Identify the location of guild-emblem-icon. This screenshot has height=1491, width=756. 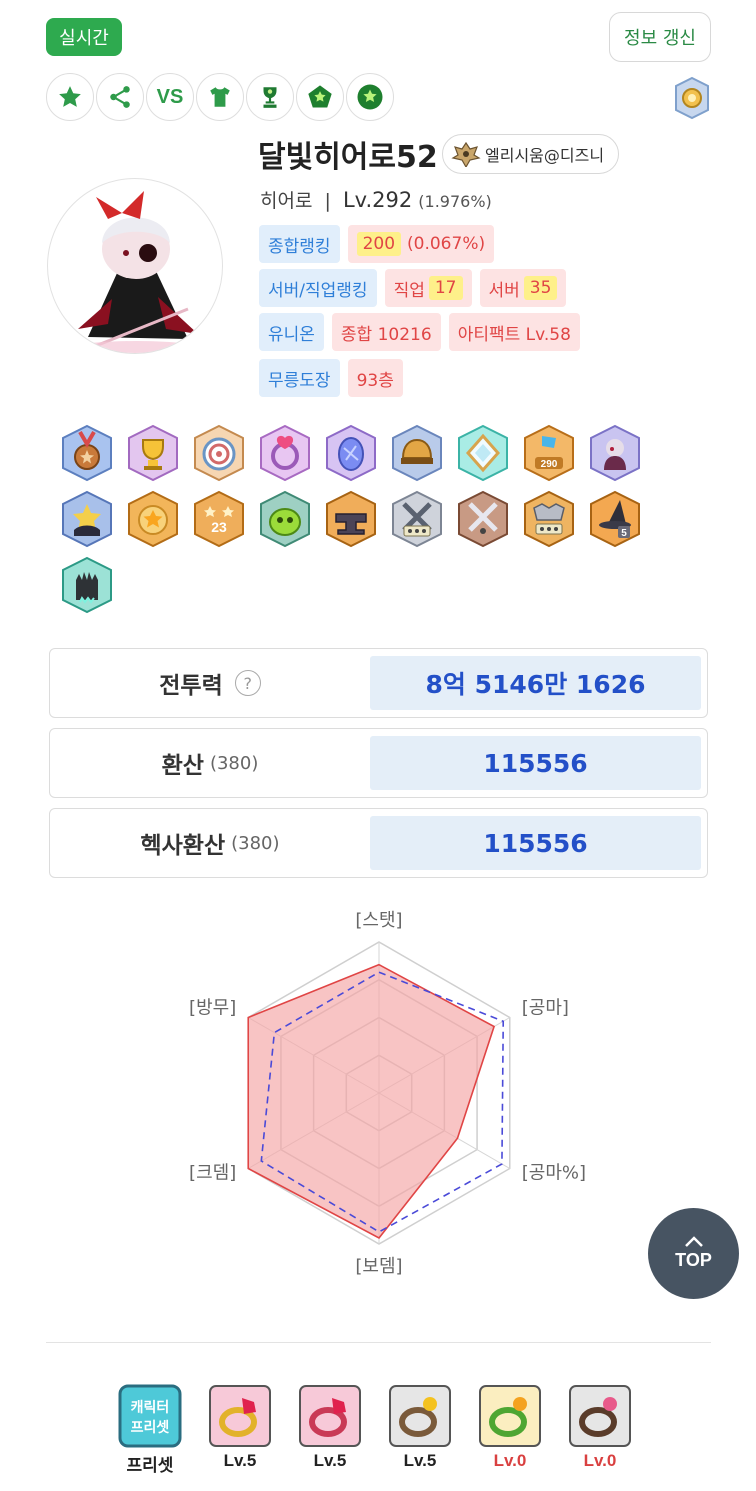
(692, 98).